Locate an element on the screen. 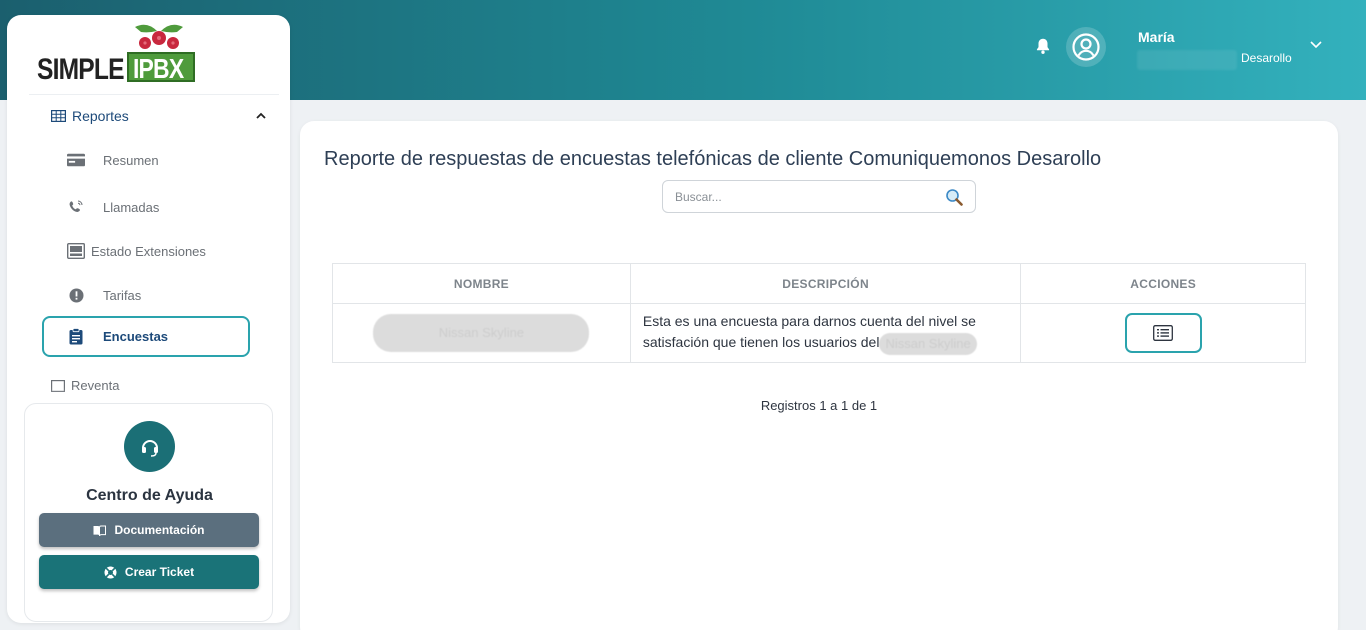 The height and width of the screenshot is (630, 1366). user-name: María is located at coordinates (1156, 37).